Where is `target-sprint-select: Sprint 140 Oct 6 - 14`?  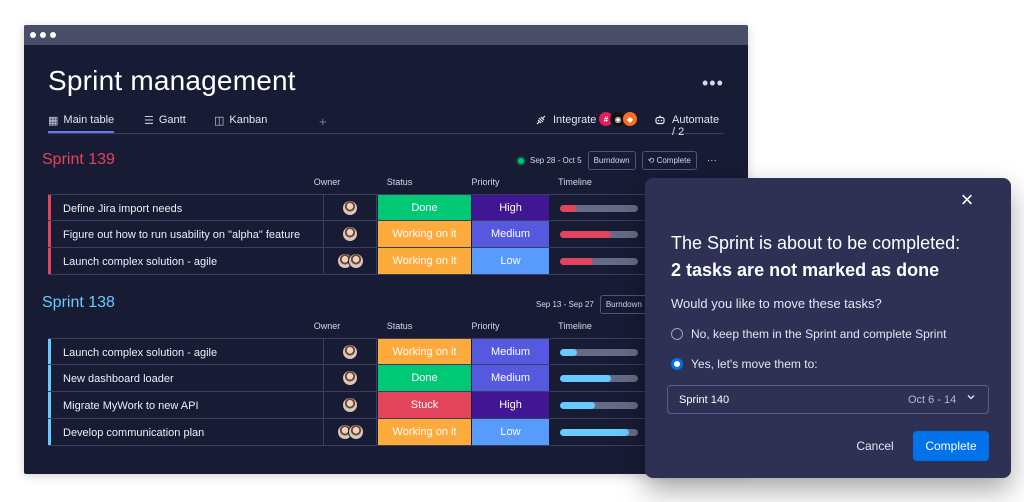 target-sprint-select: Sprint 140 Oct 6 - 14 is located at coordinates (828, 399).